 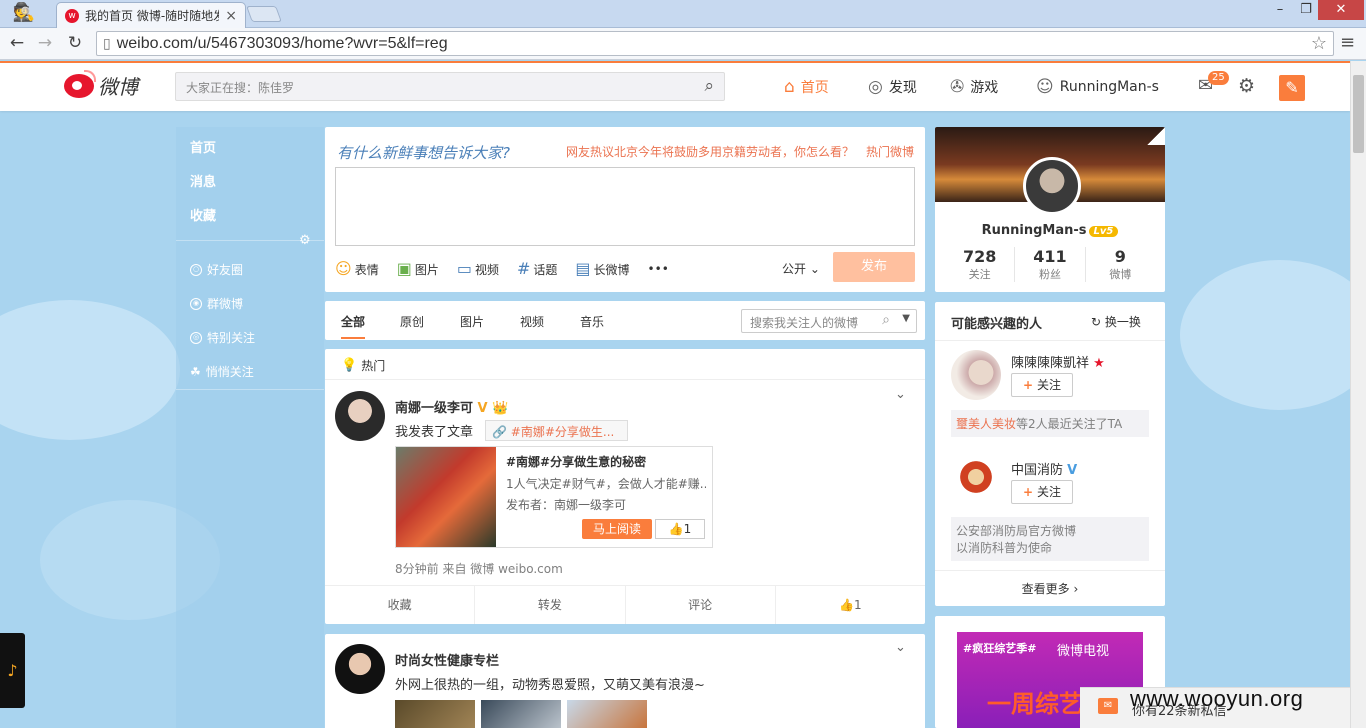 What do you see at coordinates (617, 529) in the screenshot?
I see `read-now-button: 马上阅读` at bounding box center [617, 529].